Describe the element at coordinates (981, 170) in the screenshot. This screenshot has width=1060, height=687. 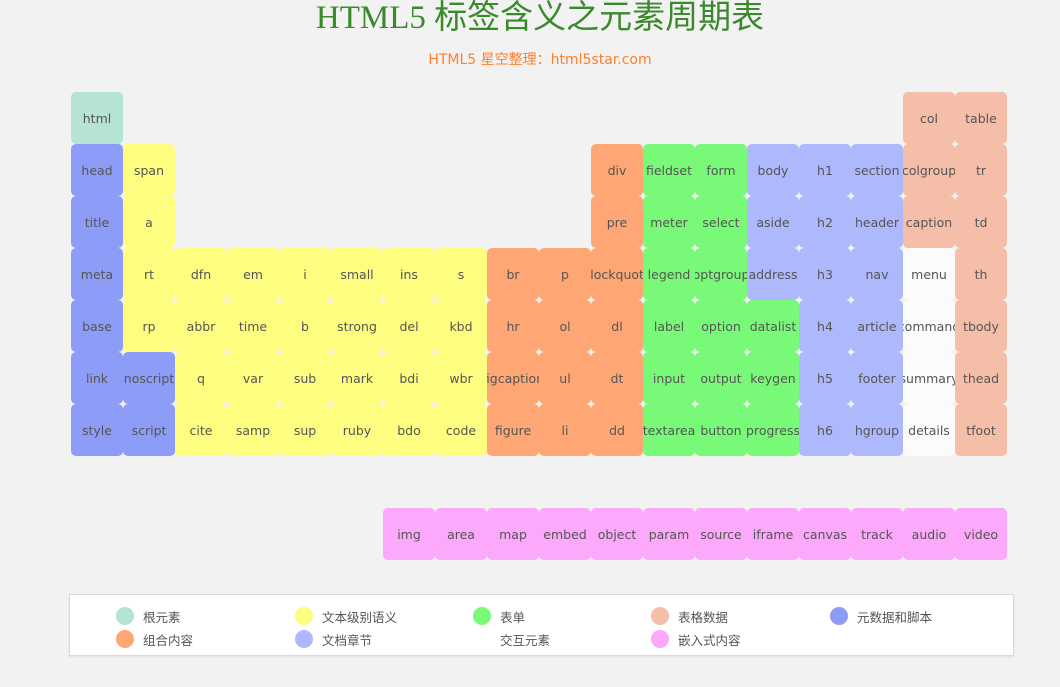
I see `element-tr: tr` at that location.